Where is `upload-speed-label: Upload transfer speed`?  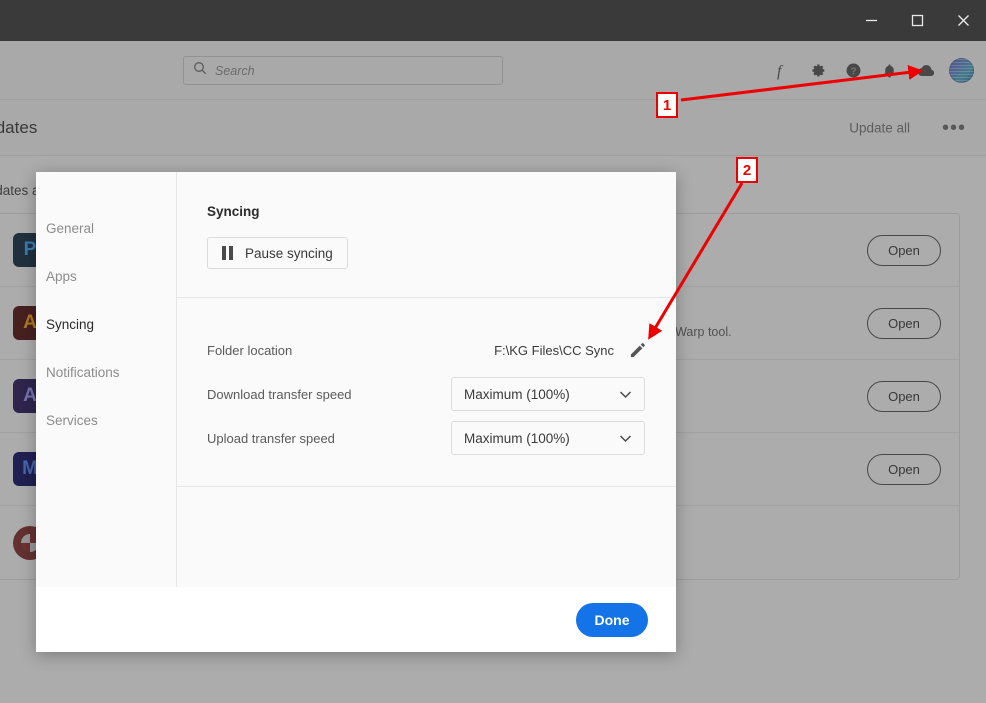
upload-speed-label: Upload transfer speed is located at coordinates (271, 438).